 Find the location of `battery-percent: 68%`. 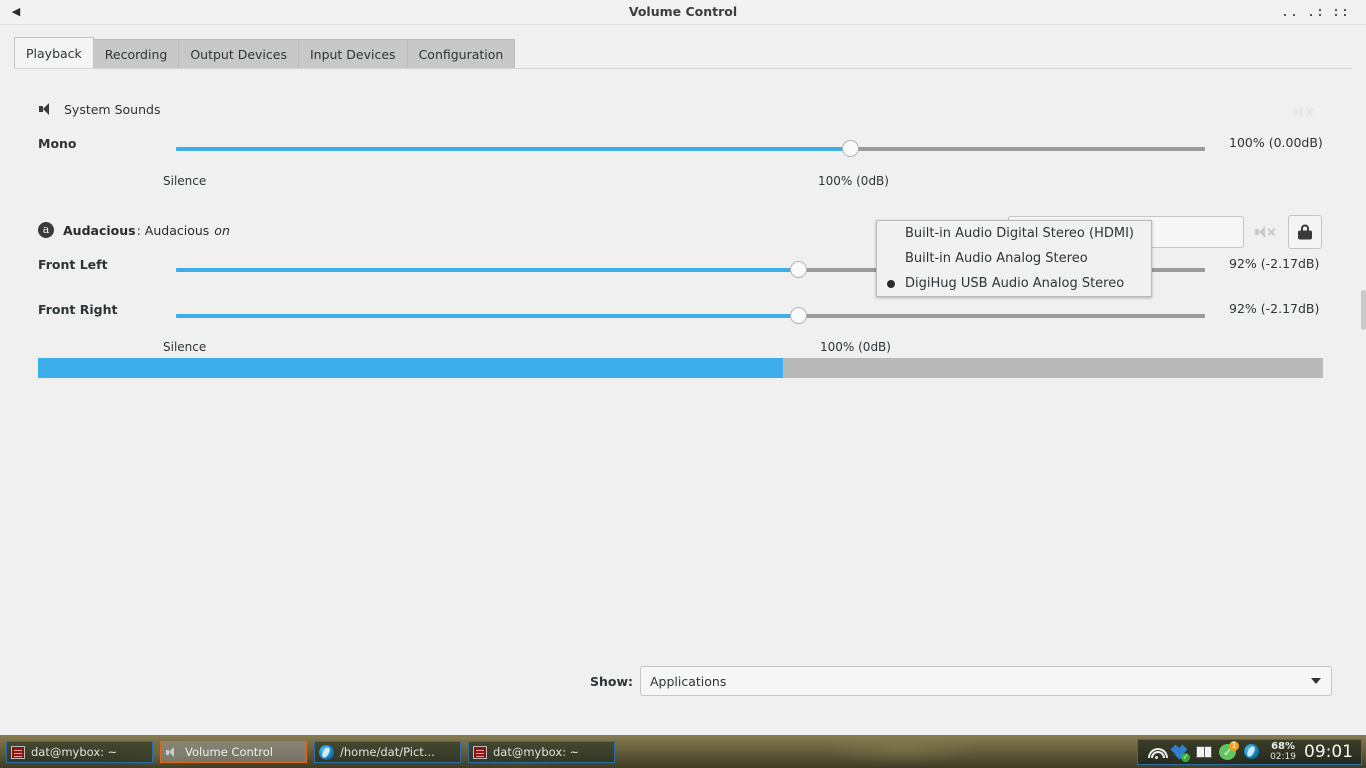

battery-percent: 68% is located at coordinates (1283, 746).